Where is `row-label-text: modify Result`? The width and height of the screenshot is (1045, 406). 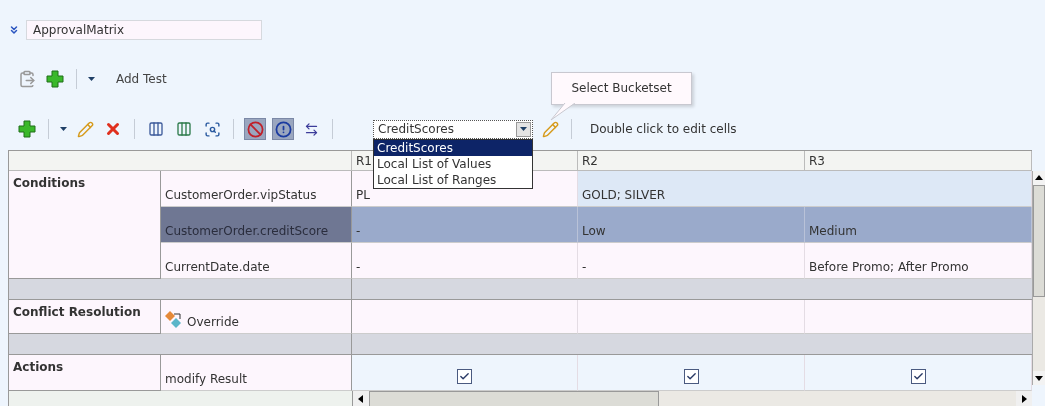
row-label-text: modify Result is located at coordinates (206, 379).